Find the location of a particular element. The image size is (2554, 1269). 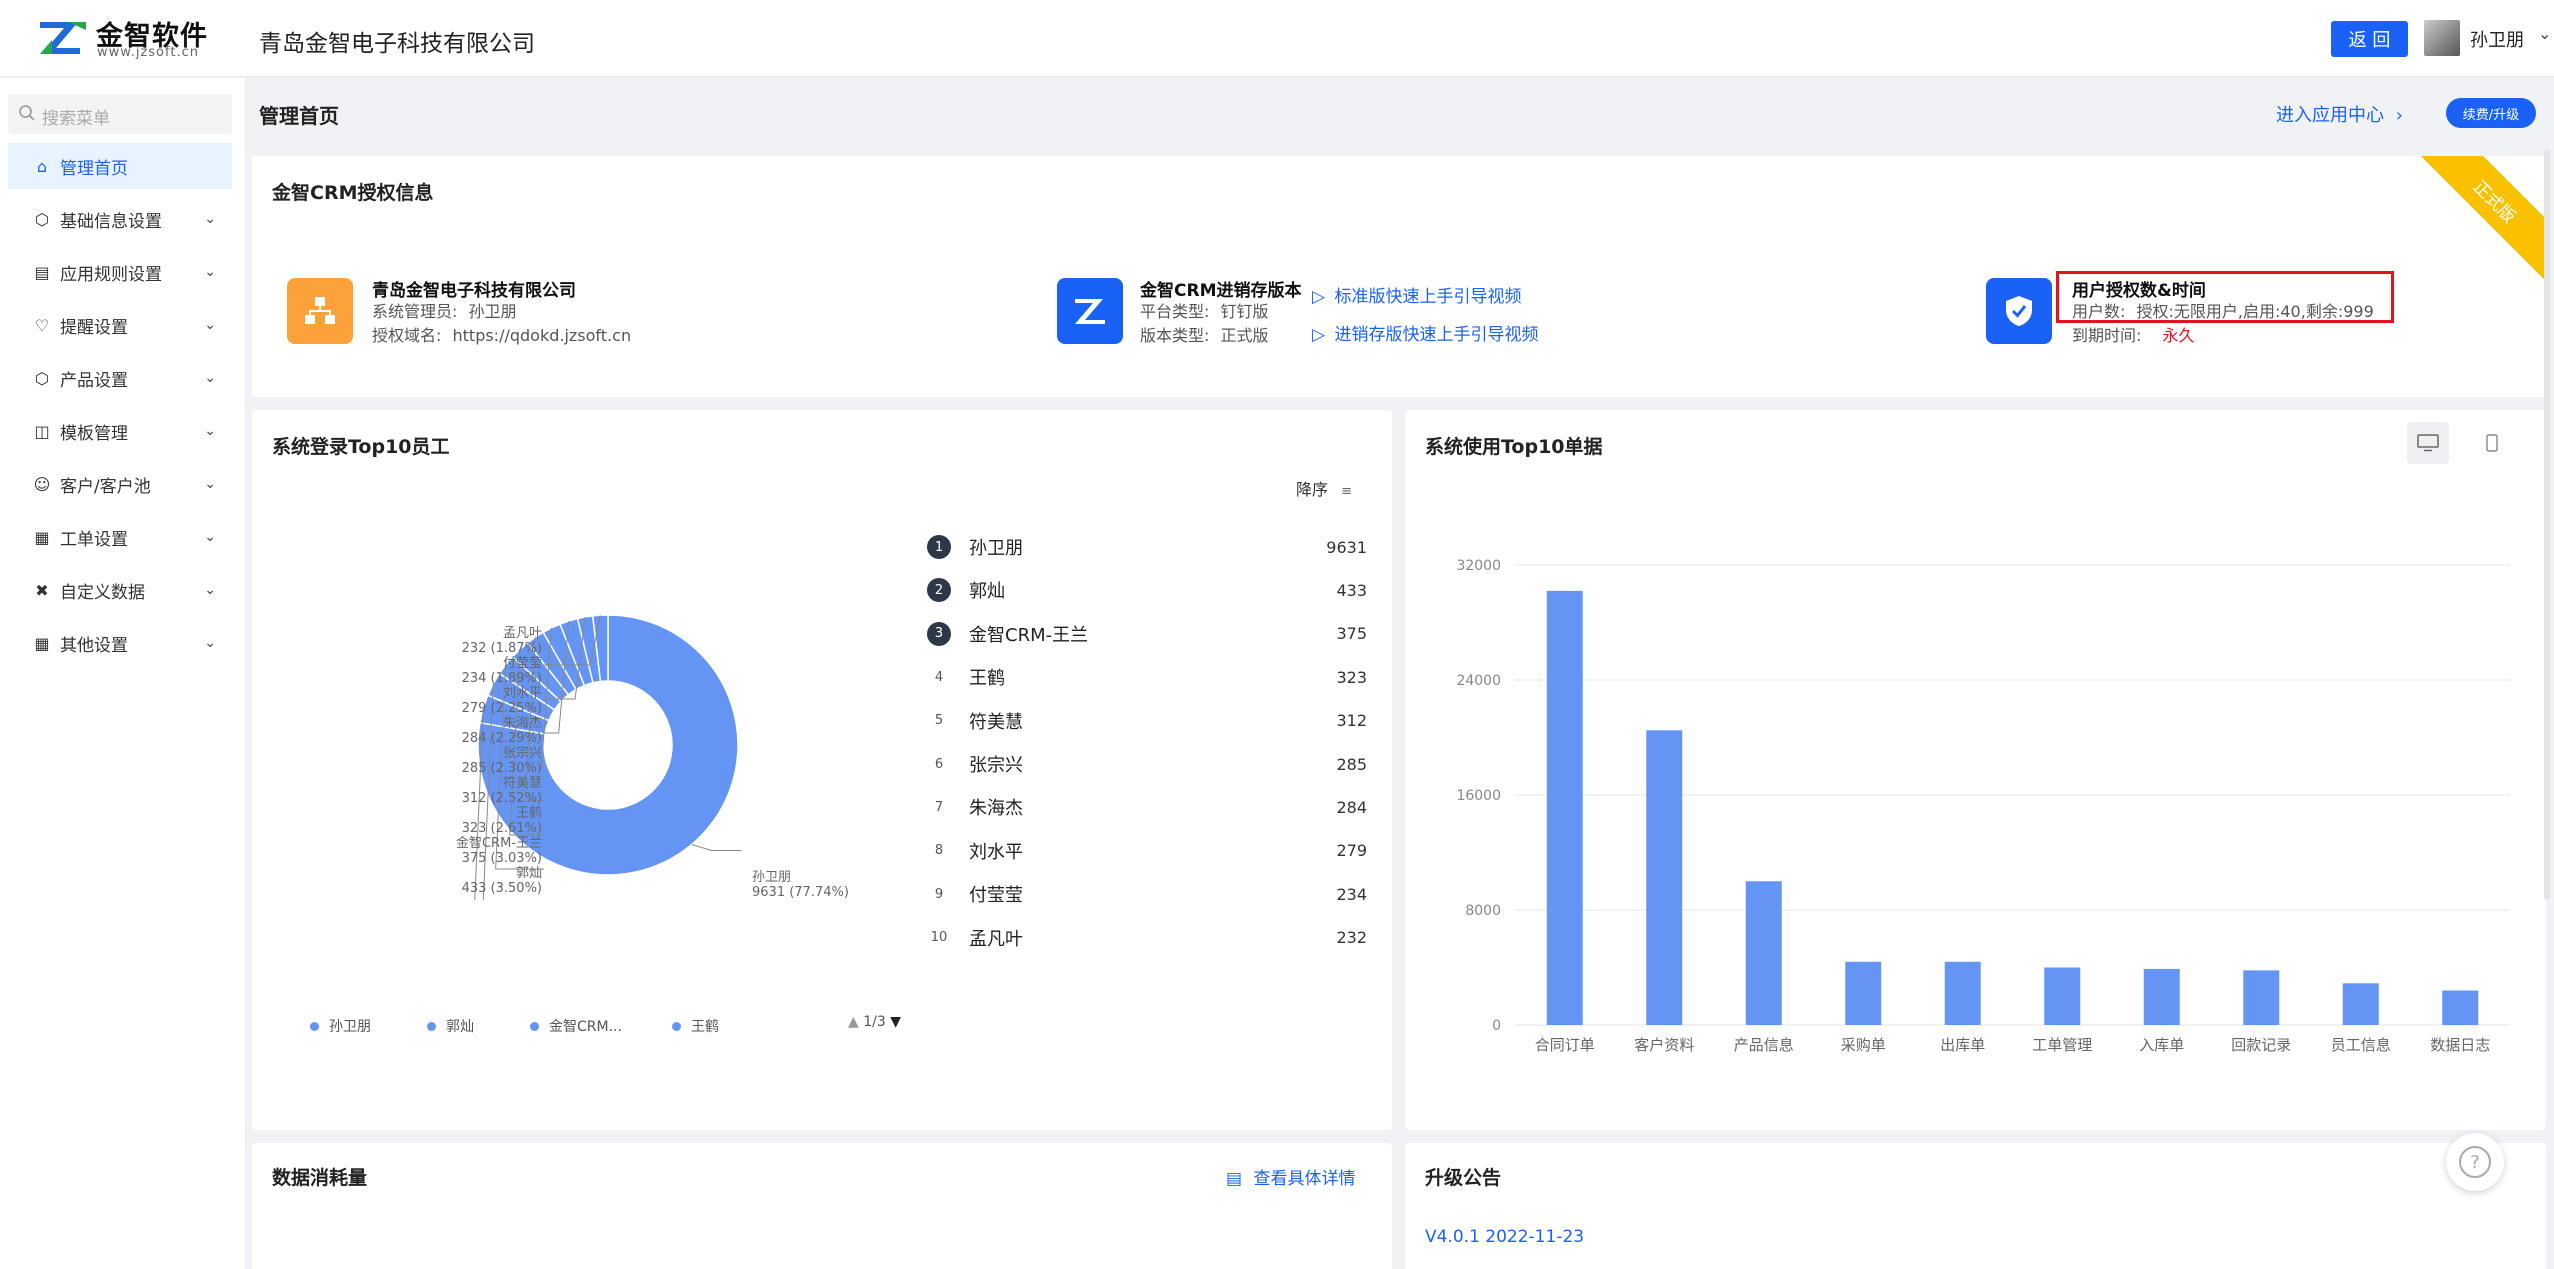

sidebar-item-custom-data: ✖ 自定义数据 ⌄ is located at coordinates (120, 590).